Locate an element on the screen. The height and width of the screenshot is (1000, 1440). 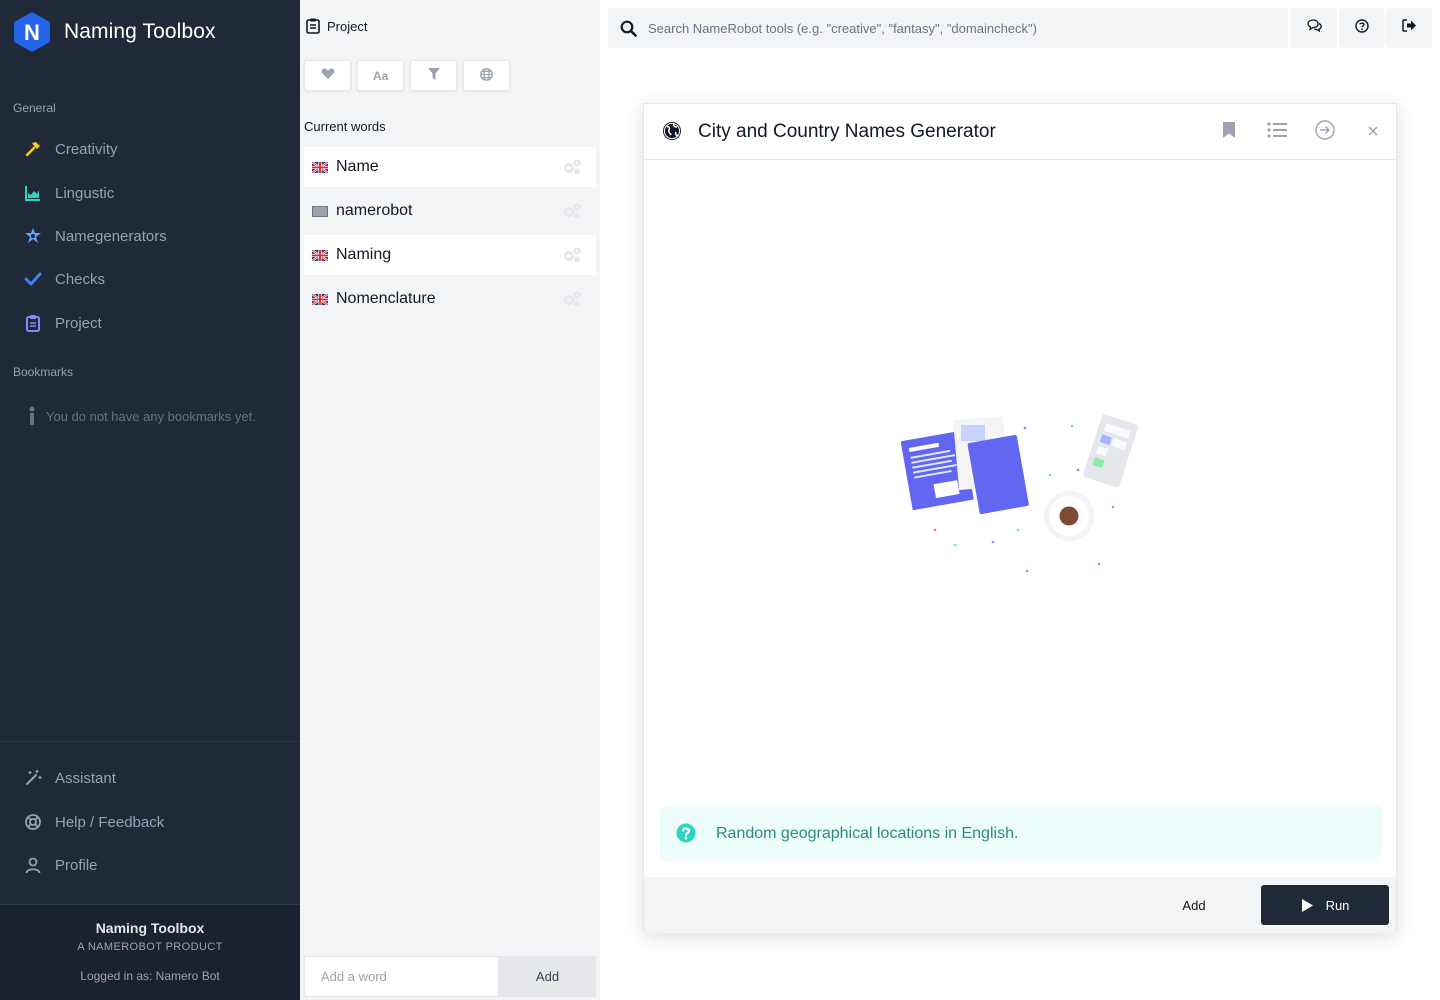
brand: N Naming Toolbox is located at coordinates (114, 32).